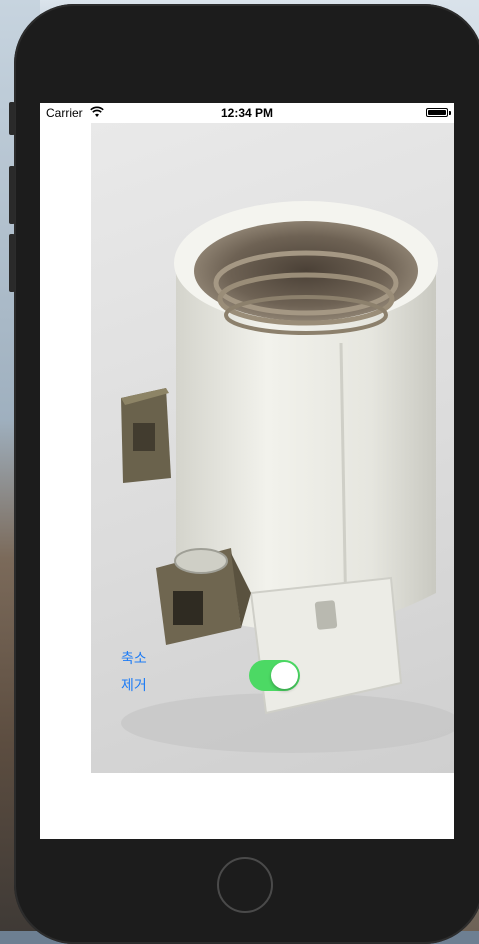 Image resolution: width=479 pixels, height=944 pixels. I want to click on battery-tip, so click(450, 113).